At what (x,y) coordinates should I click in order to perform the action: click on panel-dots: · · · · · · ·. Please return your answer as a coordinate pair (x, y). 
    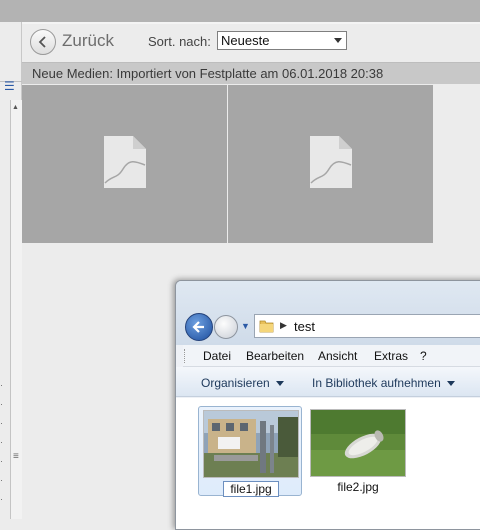
    Looking at the image, I should click on (1, 442).